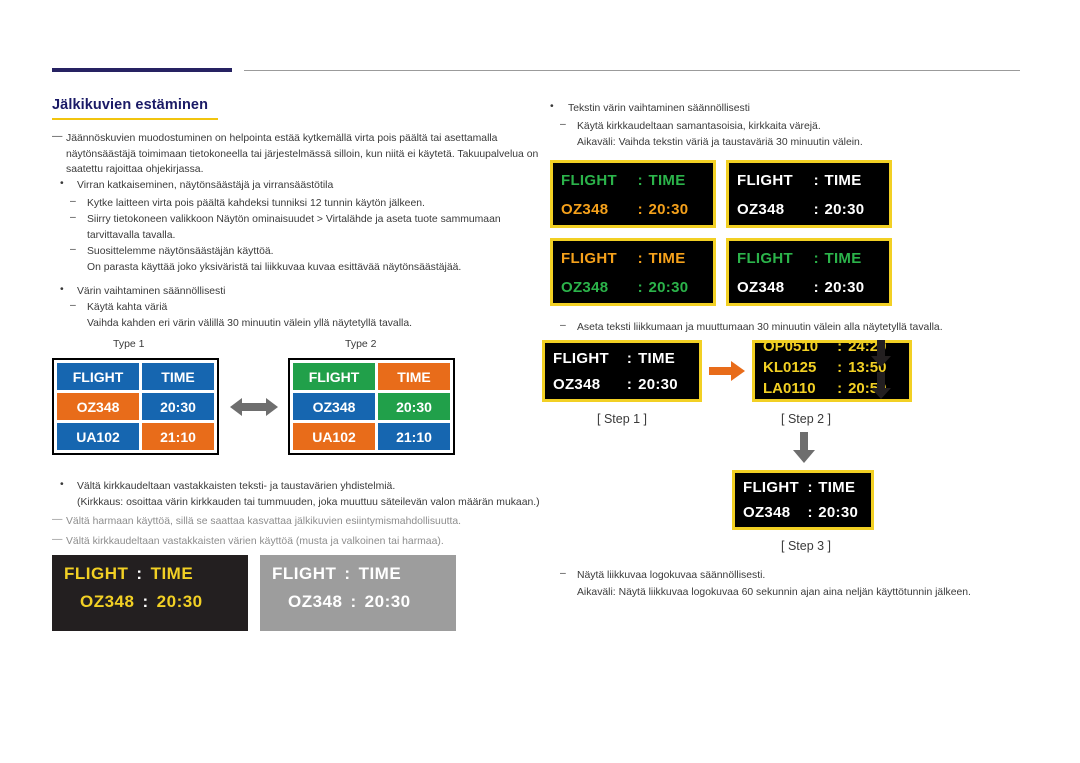 Image resolution: width=1080 pixels, height=763 pixels. I want to click on type1-oz-cell: OZ348, so click(98, 406).